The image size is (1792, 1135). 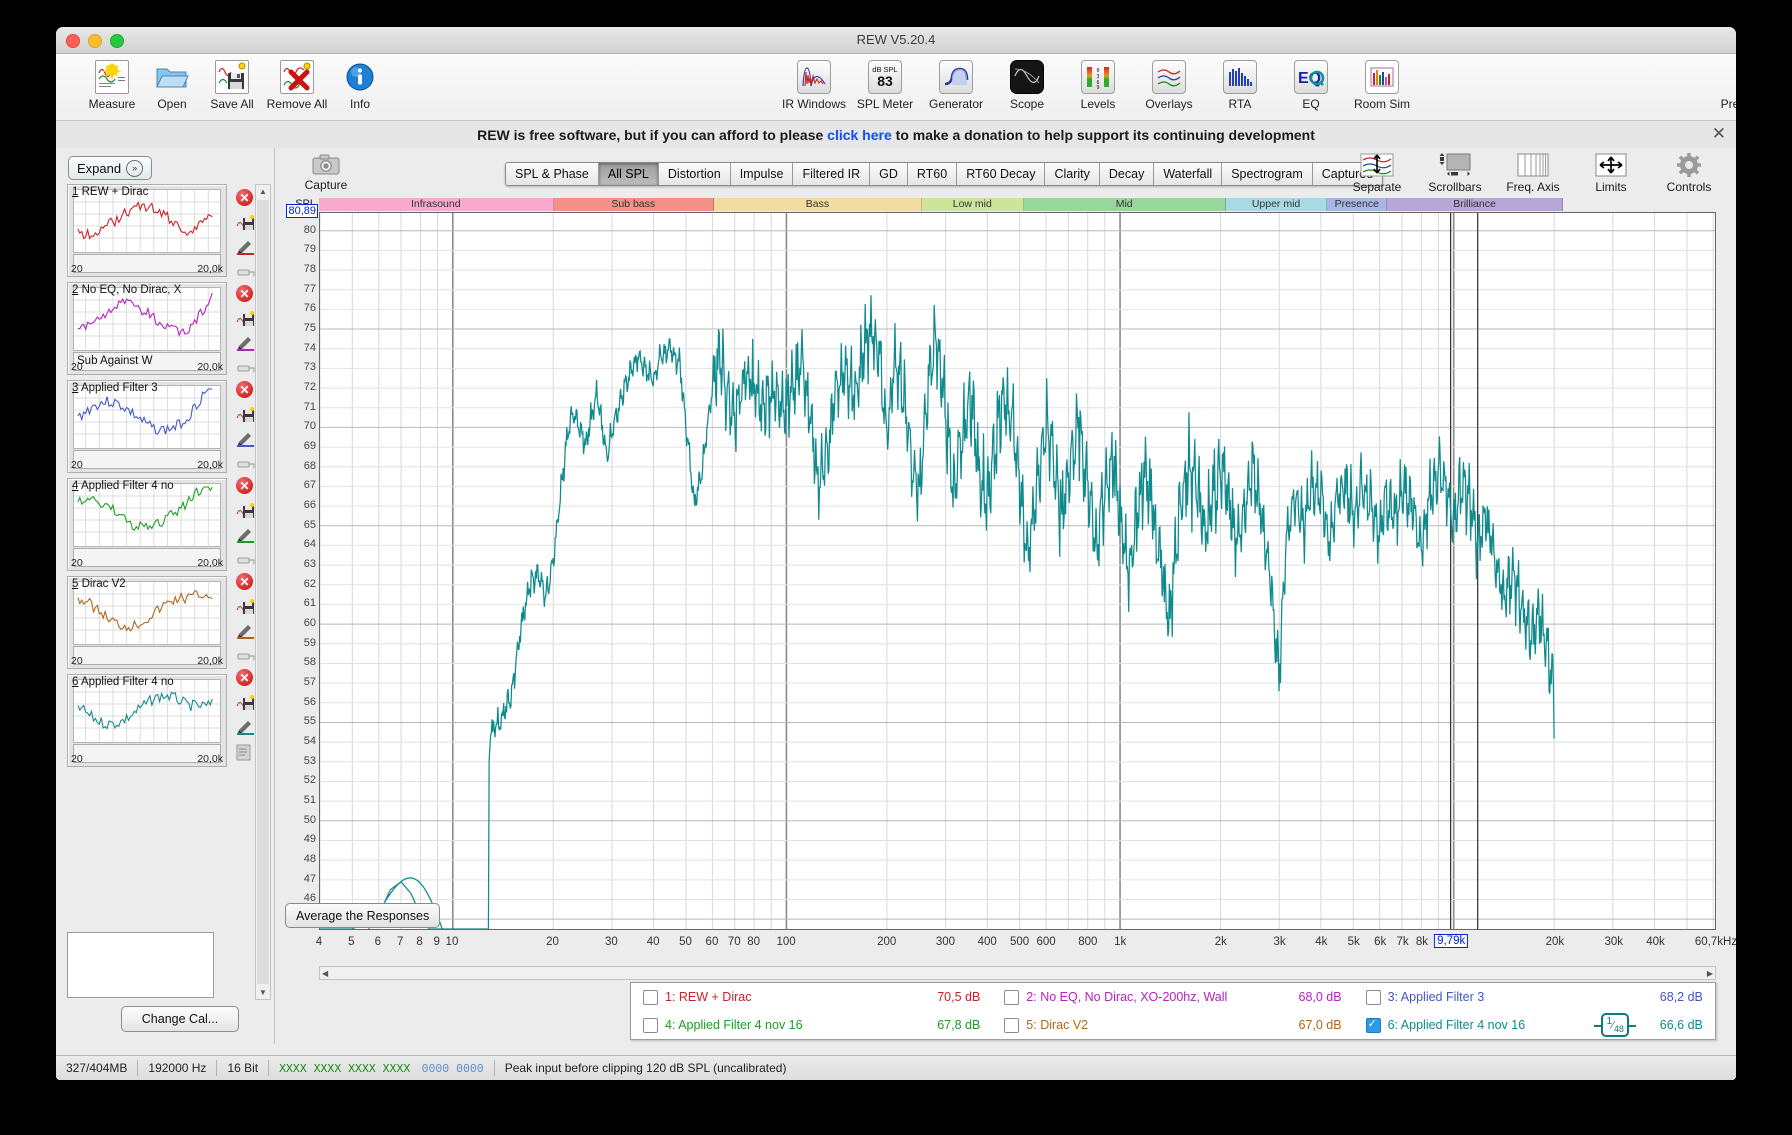 What do you see at coordinates (1027, 85) in the screenshot?
I see `scope-button: Scope` at bounding box center [1027, 85].